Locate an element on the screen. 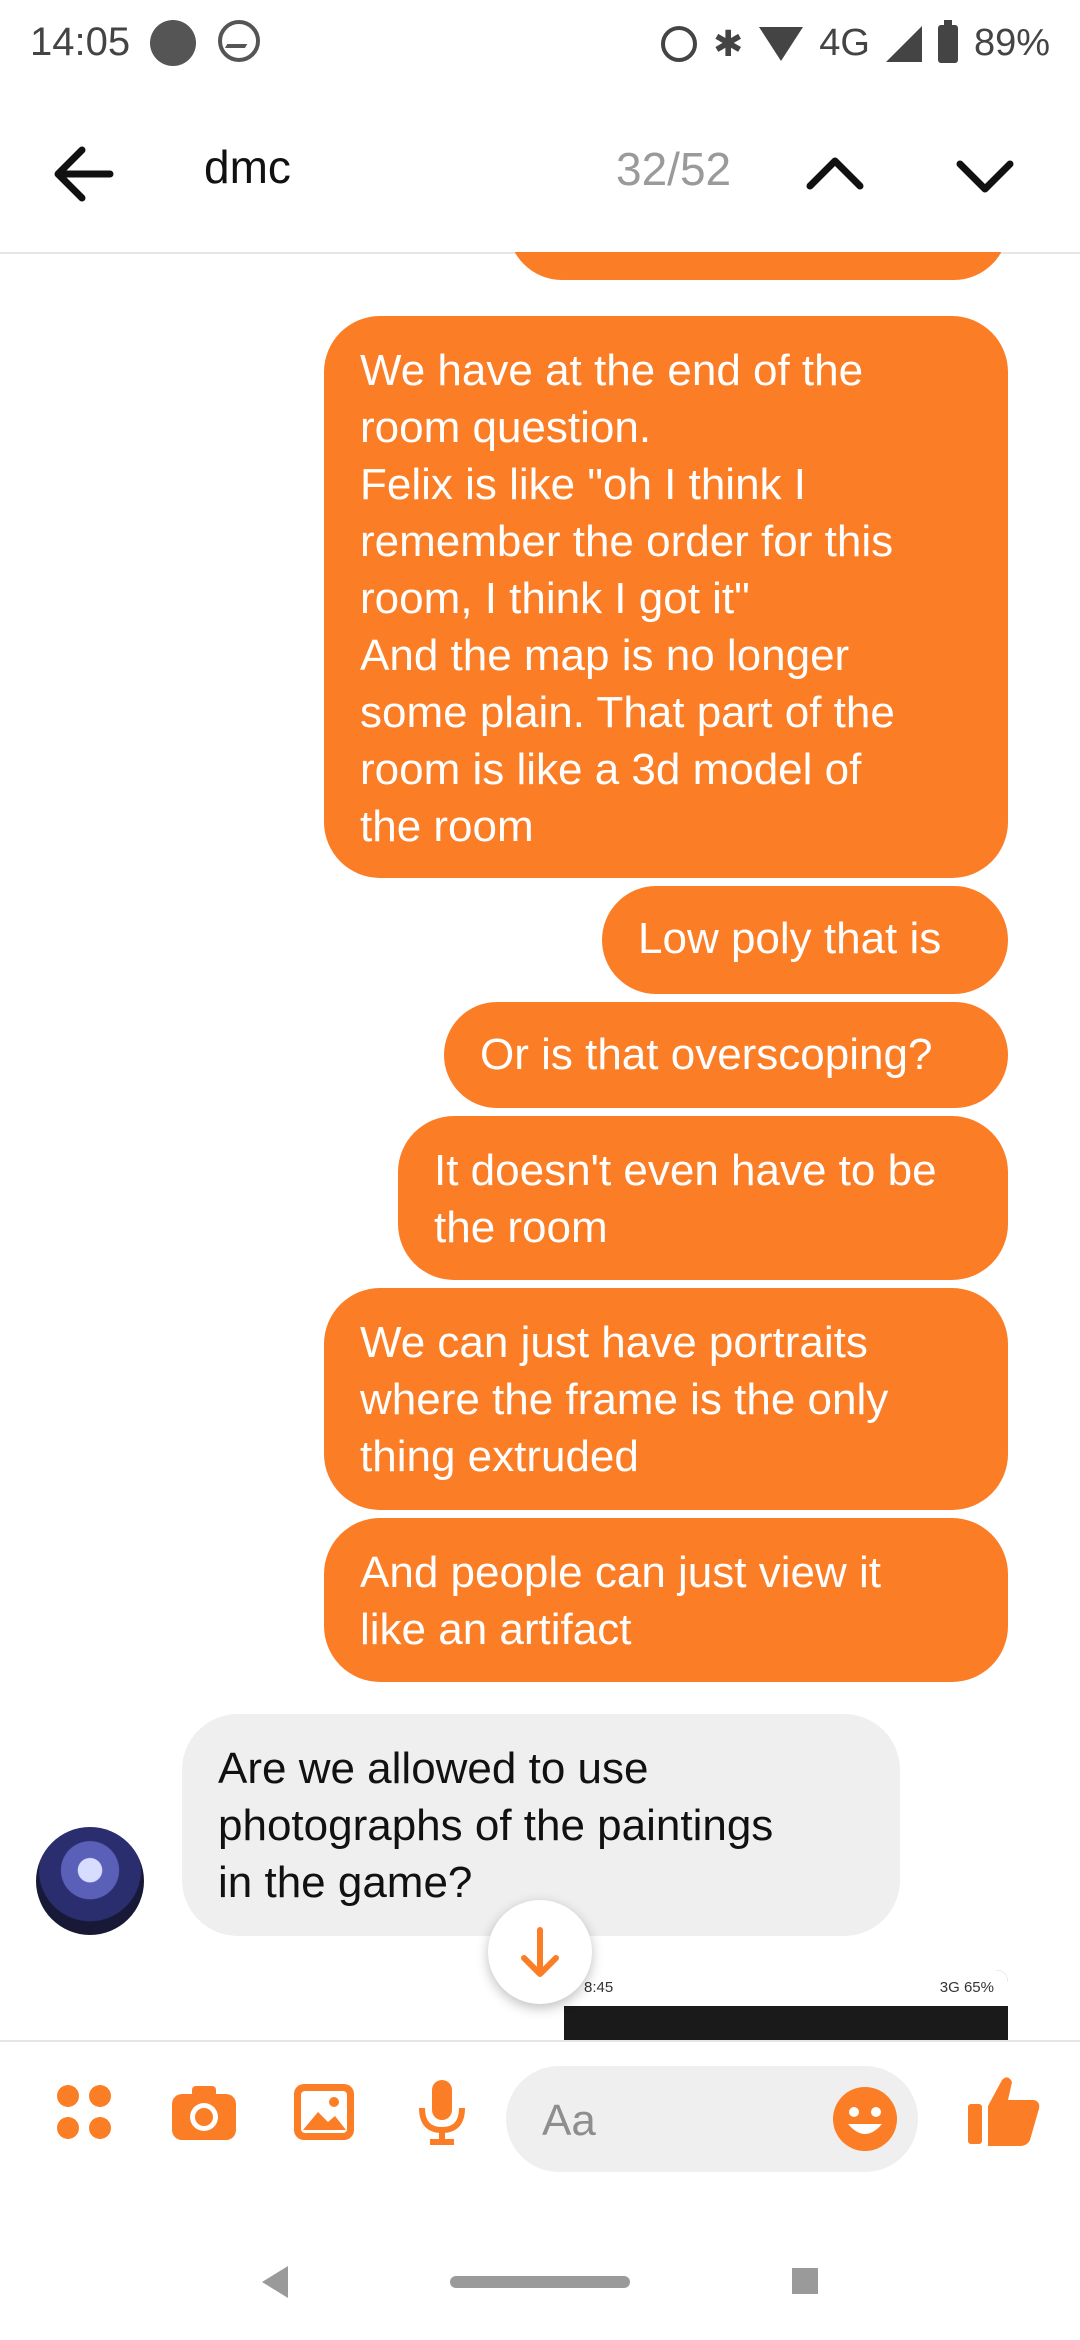 The image size is (1080, 2340). message-bubble: It doesn't even have to be the room is located at coordinates (703, 1198).